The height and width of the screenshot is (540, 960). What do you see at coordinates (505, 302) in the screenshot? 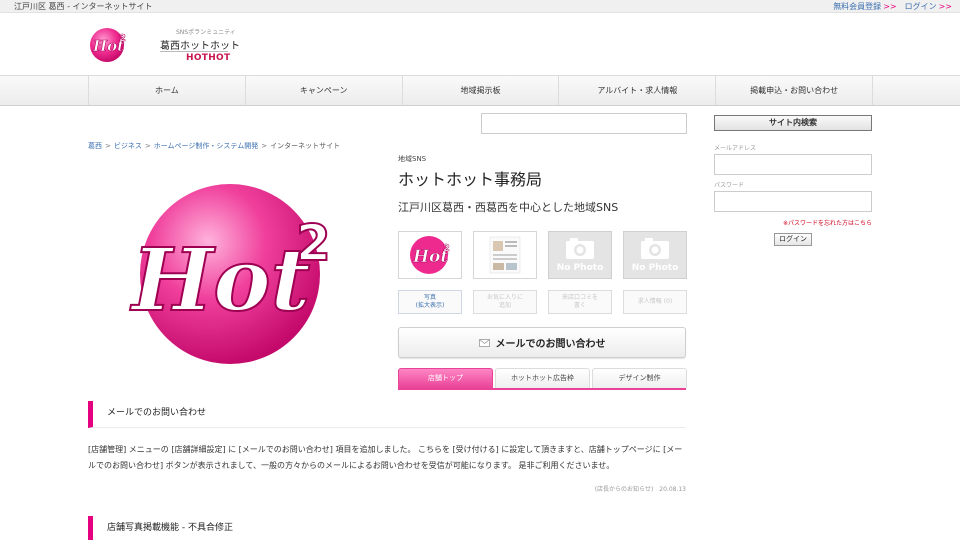
I see `add-favorite-button: お気に入りに 追加` at bounding box center [505, 302].